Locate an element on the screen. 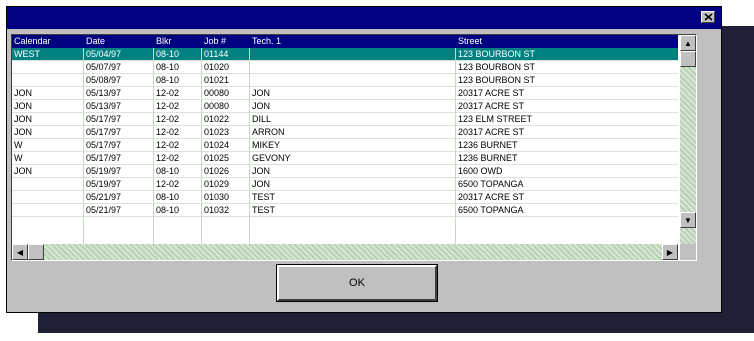 The height and width of the screenshot is (341, 754). title-bar is located at coordinates (364, 18).